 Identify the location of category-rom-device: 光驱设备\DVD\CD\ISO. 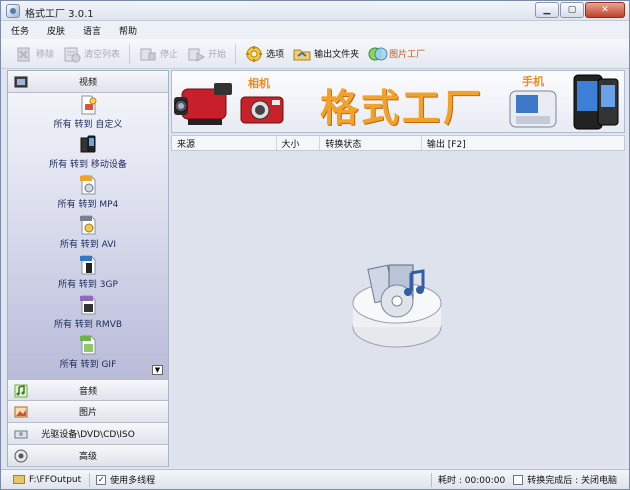
(88, 434).